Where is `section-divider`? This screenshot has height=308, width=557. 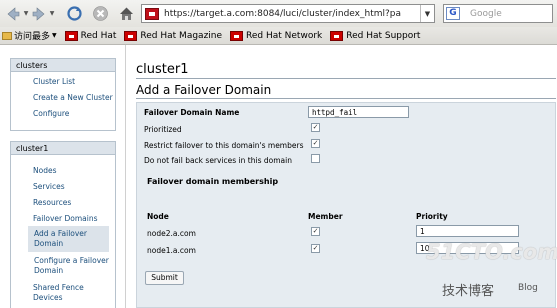 section-divider is located at coordinates (346, 98).